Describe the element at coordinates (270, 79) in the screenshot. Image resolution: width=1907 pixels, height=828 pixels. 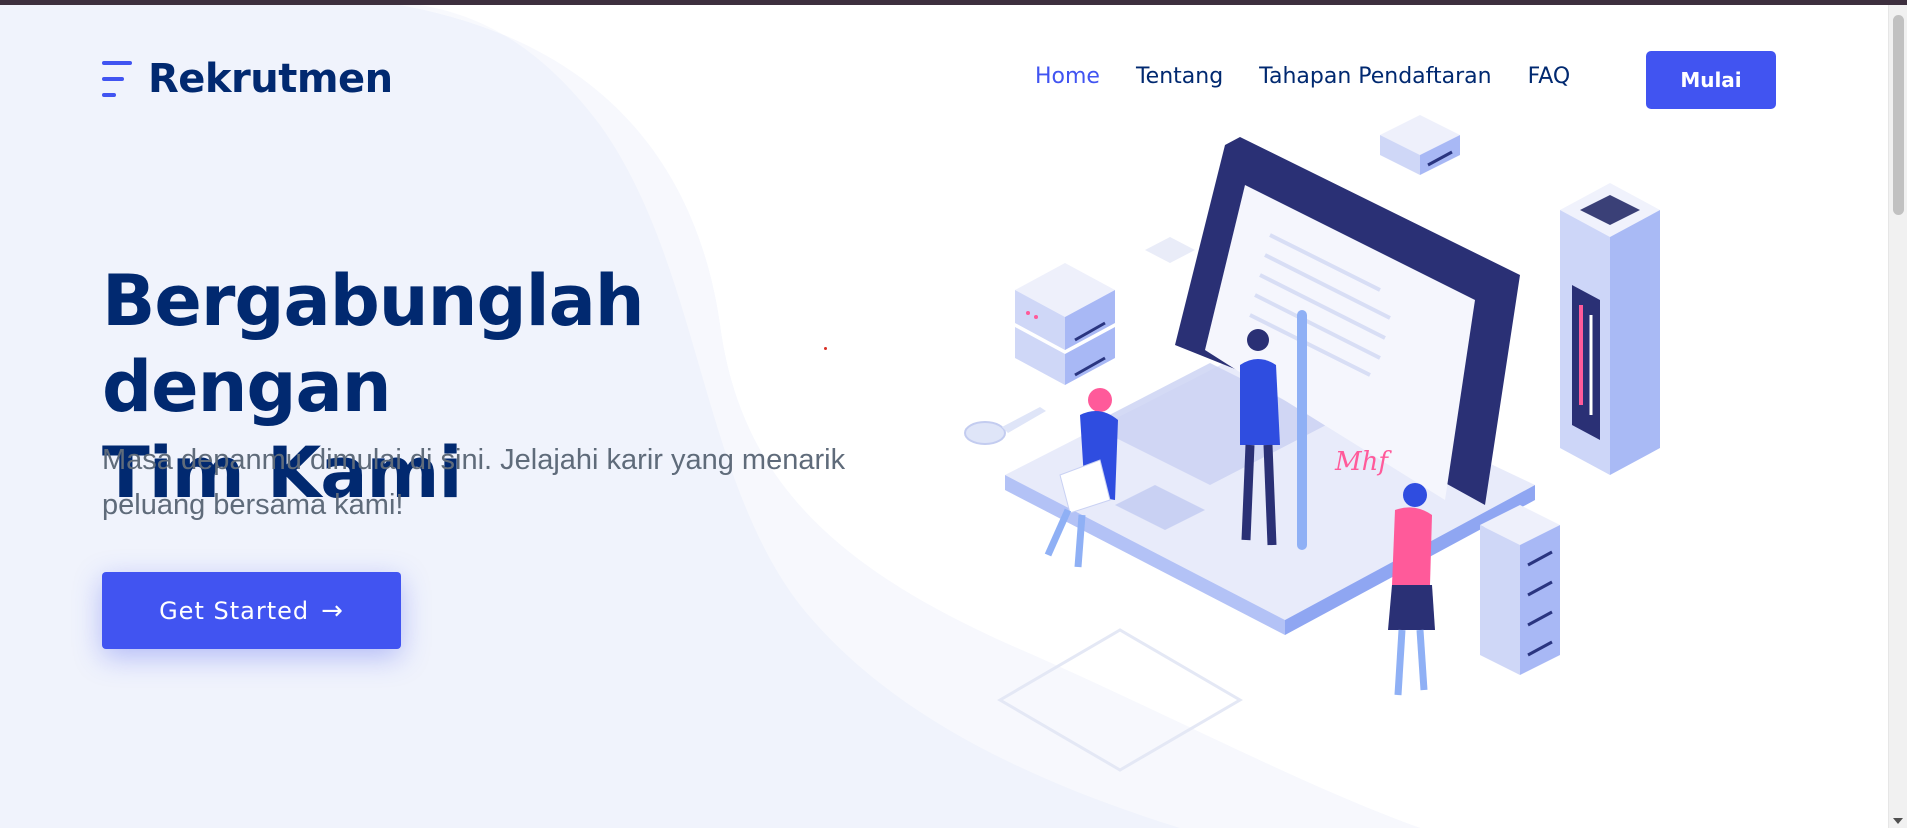
I see `logo-text: Rekrutmen` at that location.